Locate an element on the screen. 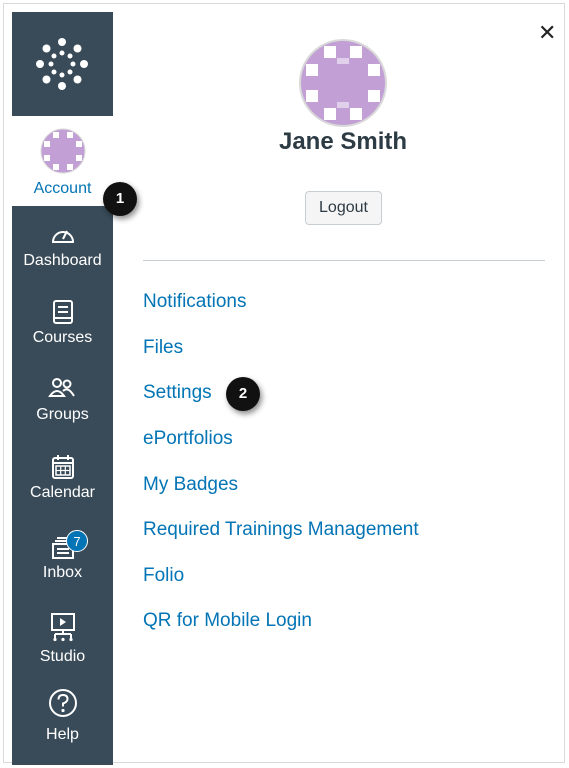 The height and width of the screenshot is (768, 569). link-required-trainings-management: Required Trainings Management is located at coordinates (281, 530).